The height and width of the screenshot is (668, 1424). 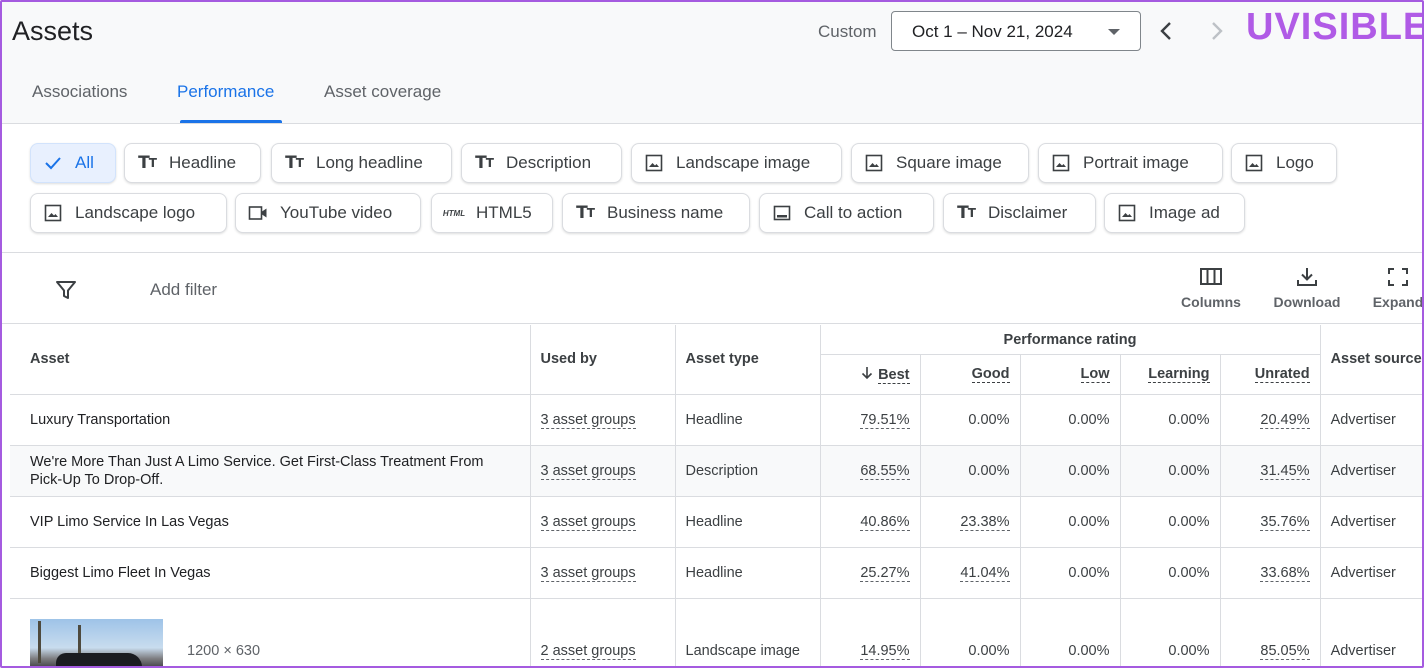 I want to click on best-value: 68.55%, so click(x=885, y=471).